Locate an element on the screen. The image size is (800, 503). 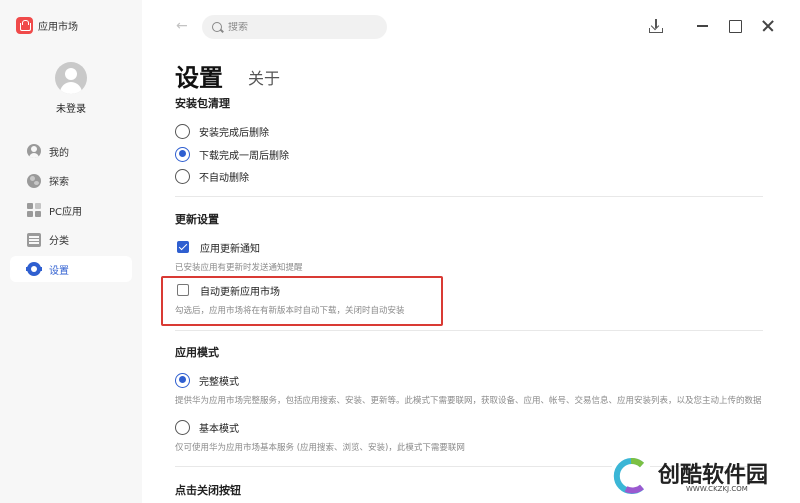
sidebar-item-label: 探索 is located at coordinates (59, 182).